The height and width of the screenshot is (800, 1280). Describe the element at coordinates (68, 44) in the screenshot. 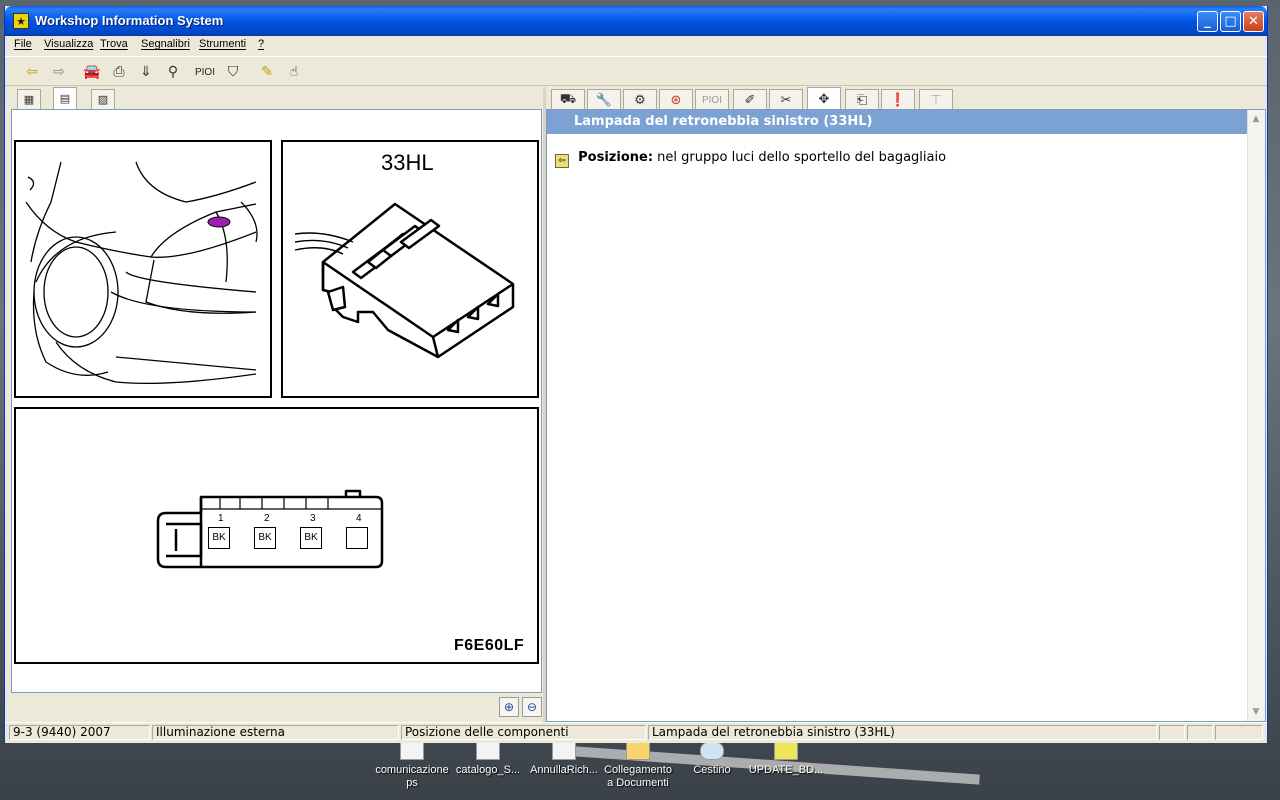

I see `menu-visualizza: Visualizza` at that location.